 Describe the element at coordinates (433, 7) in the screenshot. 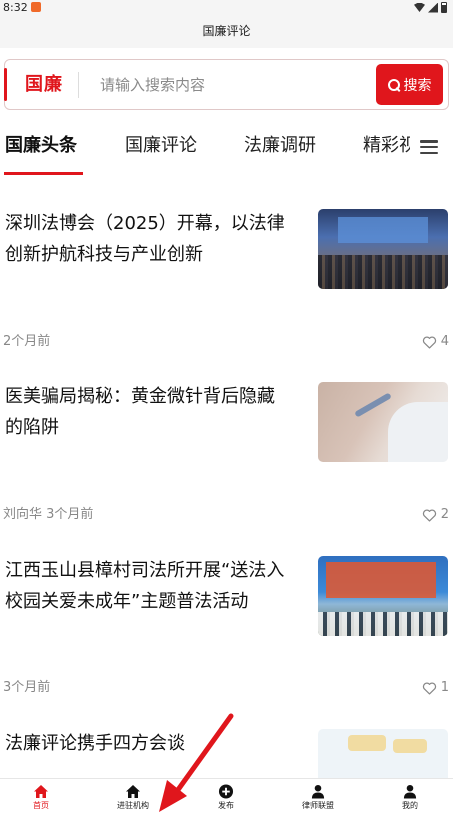

I see `signal-icon` at that location.